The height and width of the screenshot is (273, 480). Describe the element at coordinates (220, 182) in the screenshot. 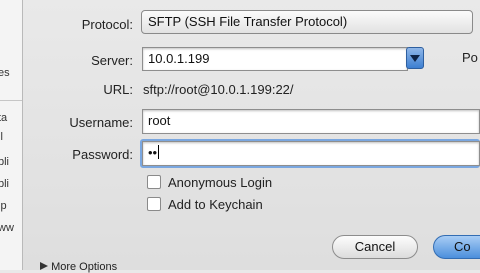

I see `anonymous-login-label: Anonymous Login` at that location.